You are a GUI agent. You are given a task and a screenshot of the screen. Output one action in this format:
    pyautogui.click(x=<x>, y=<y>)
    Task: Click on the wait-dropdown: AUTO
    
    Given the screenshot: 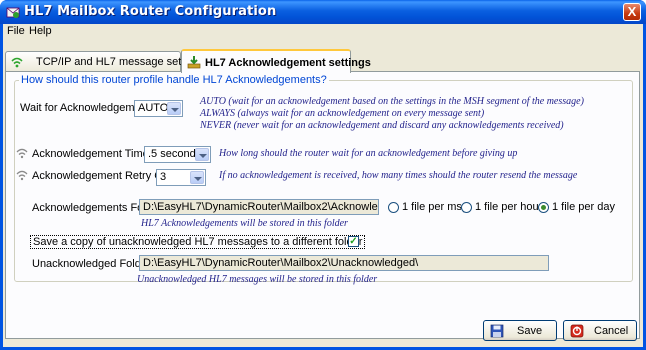 What is the action you would take?
    pyautogui.click(x=158, y=108)
    